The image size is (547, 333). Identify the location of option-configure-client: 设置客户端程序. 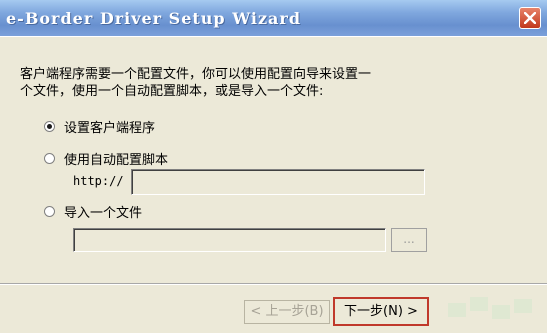
(99, 126).